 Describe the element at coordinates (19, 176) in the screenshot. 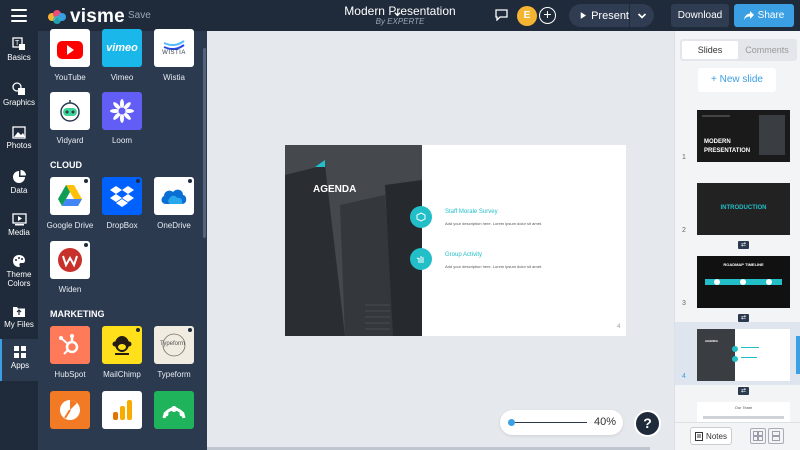

I see `data-icon` at that location.